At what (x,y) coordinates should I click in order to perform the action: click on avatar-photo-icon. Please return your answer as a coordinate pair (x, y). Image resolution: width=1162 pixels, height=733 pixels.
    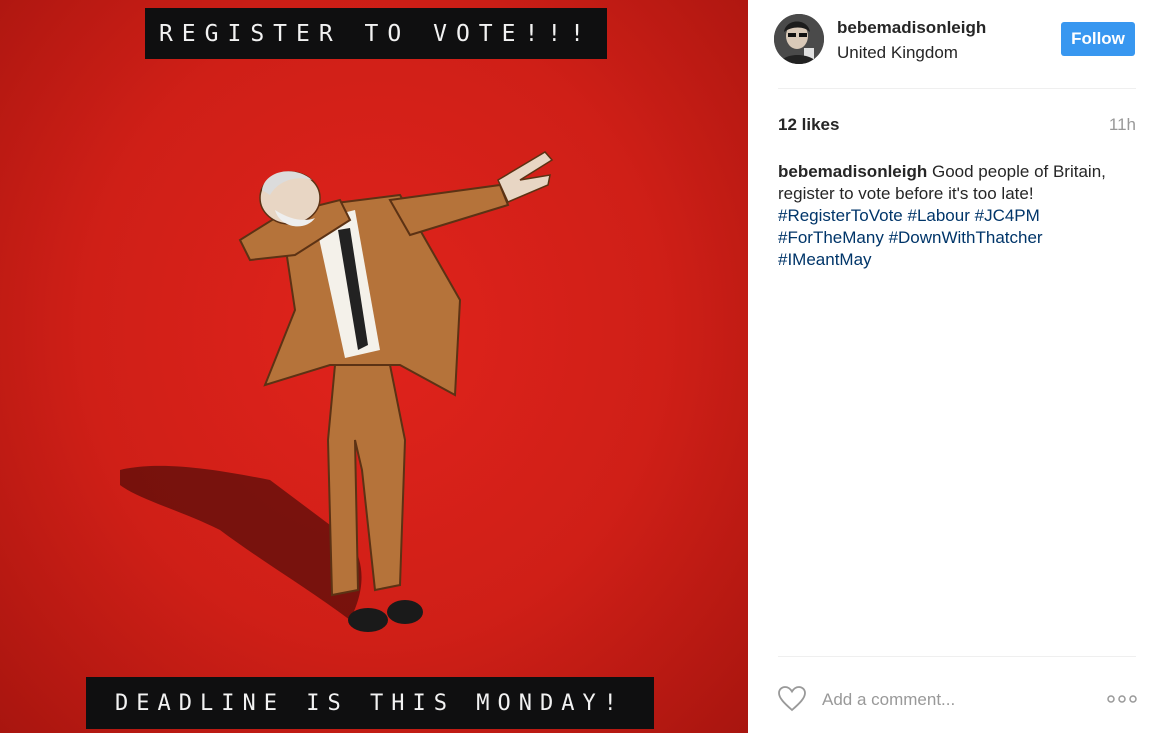
    Looking at the image, I should click on (799, 39).